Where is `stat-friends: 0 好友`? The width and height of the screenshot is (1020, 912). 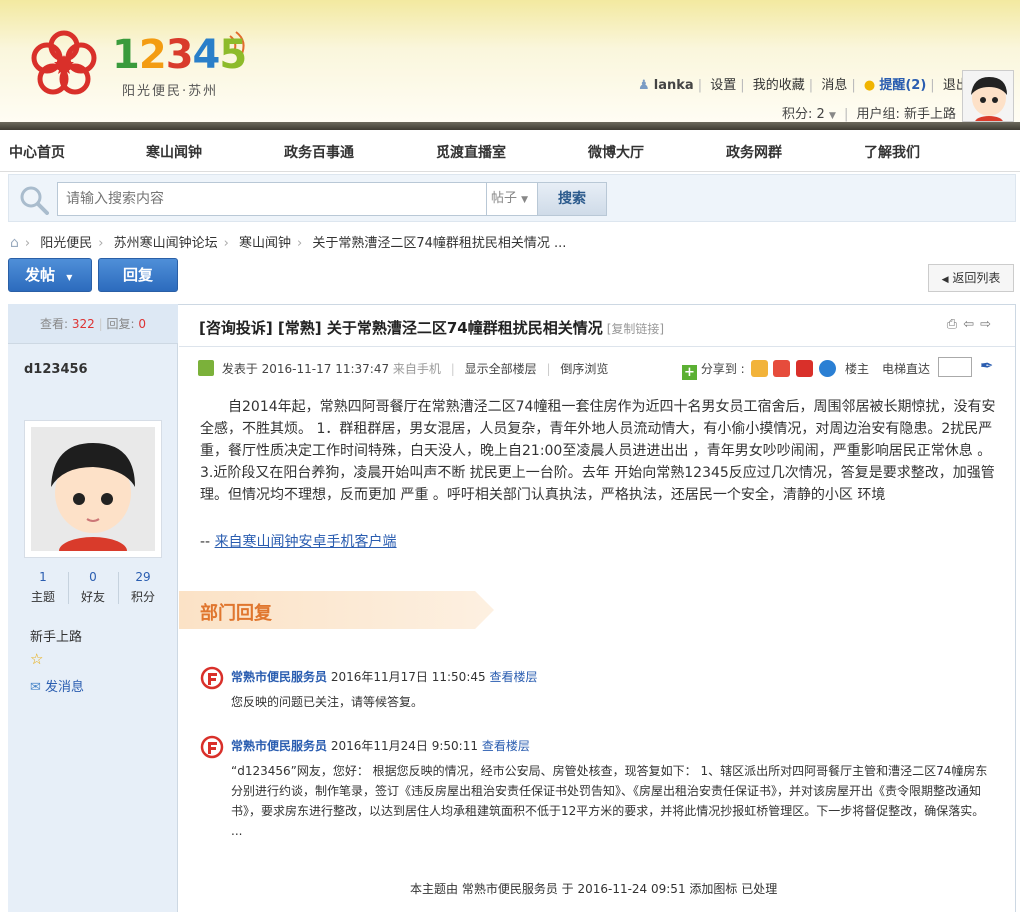
stat-friends: 0 好友 is located at coordinates (93, 587).